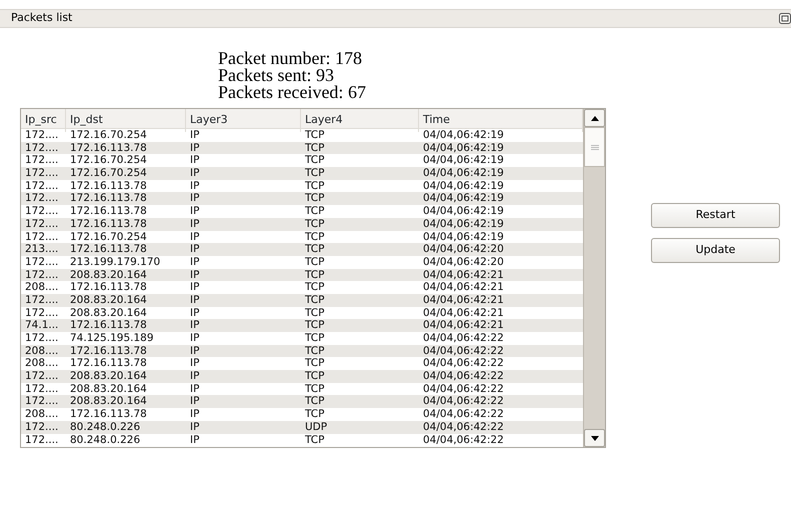 Image resolution: width=791 pixels, height=509 pixels. I want to click on restore-icon, so click(785, 18).